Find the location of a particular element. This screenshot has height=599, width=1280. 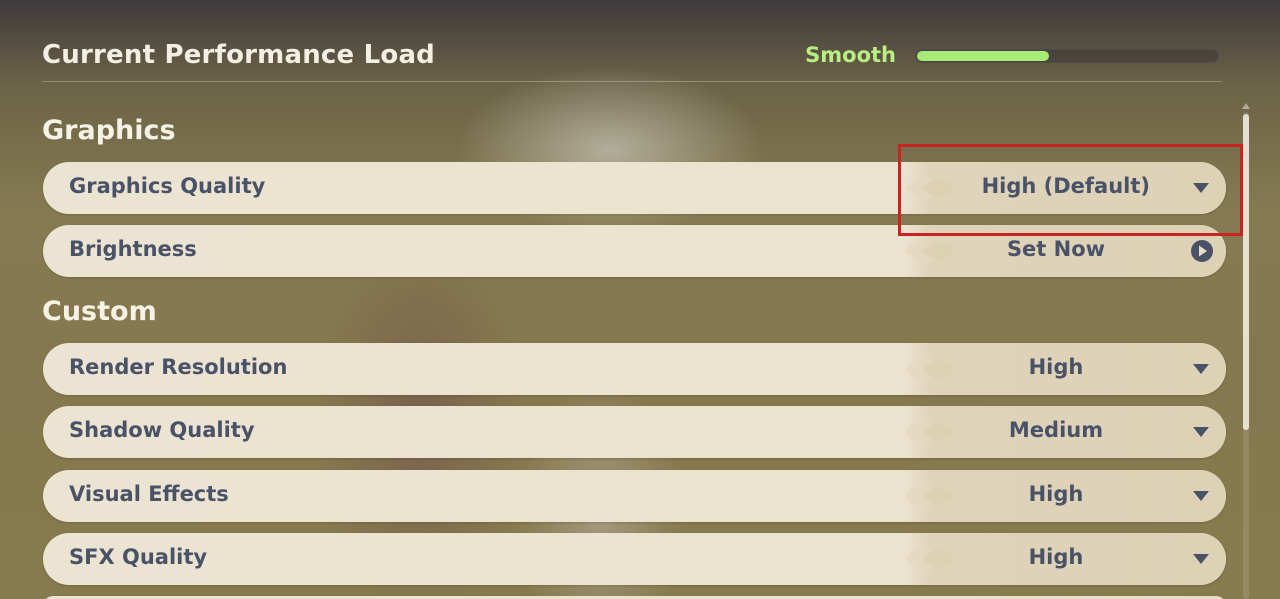

setting-row-visual-effects: Visual Effects High is located at coordinates (634, 496).